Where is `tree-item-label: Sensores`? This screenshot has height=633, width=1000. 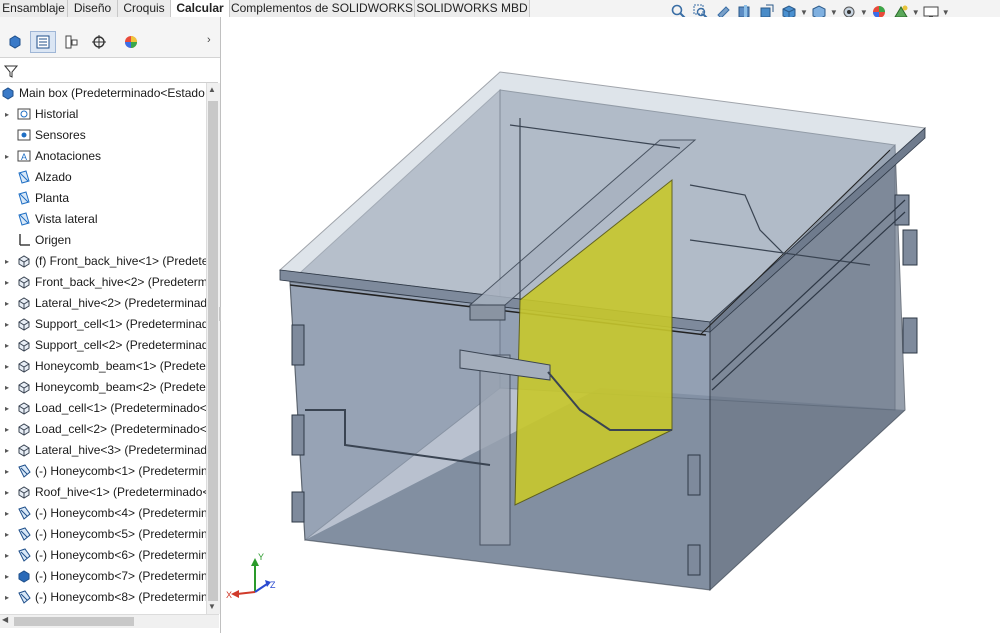
tree-item-label: Sensores is located at coordinates (60, 135).